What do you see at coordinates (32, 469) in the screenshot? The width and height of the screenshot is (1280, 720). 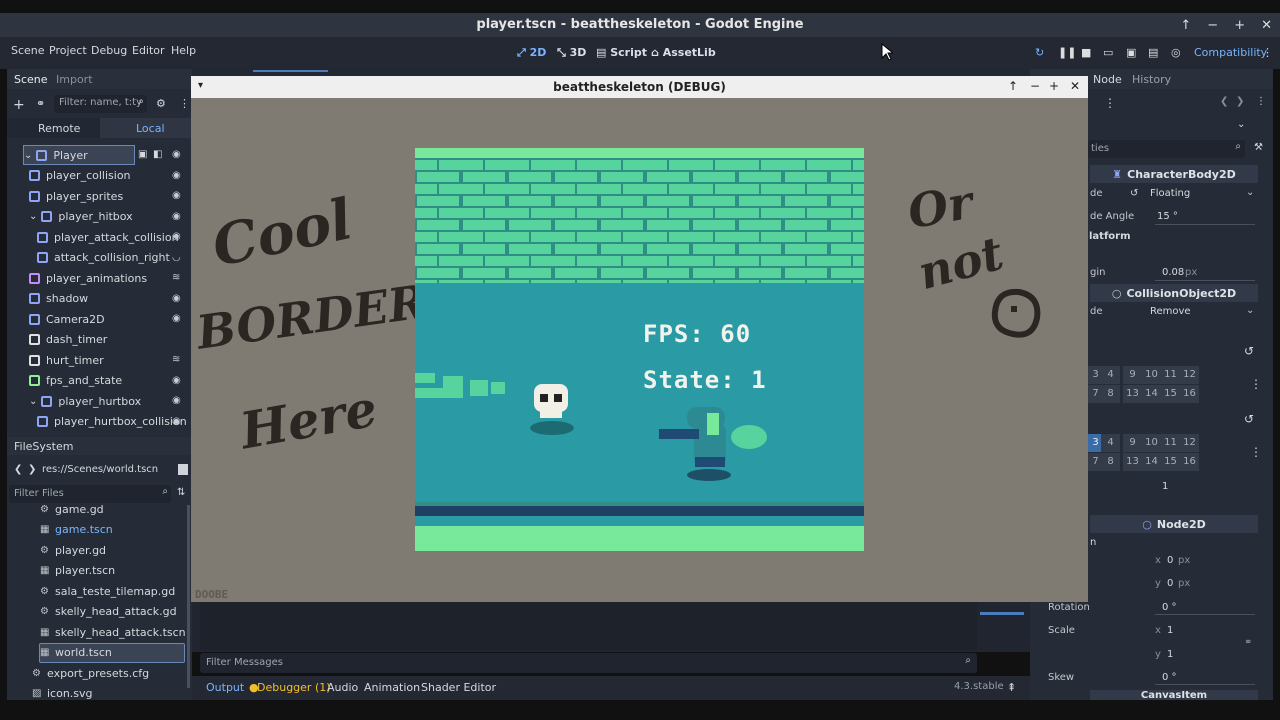 I see `forward-icon: ❯` at bounding box center [32, 469].